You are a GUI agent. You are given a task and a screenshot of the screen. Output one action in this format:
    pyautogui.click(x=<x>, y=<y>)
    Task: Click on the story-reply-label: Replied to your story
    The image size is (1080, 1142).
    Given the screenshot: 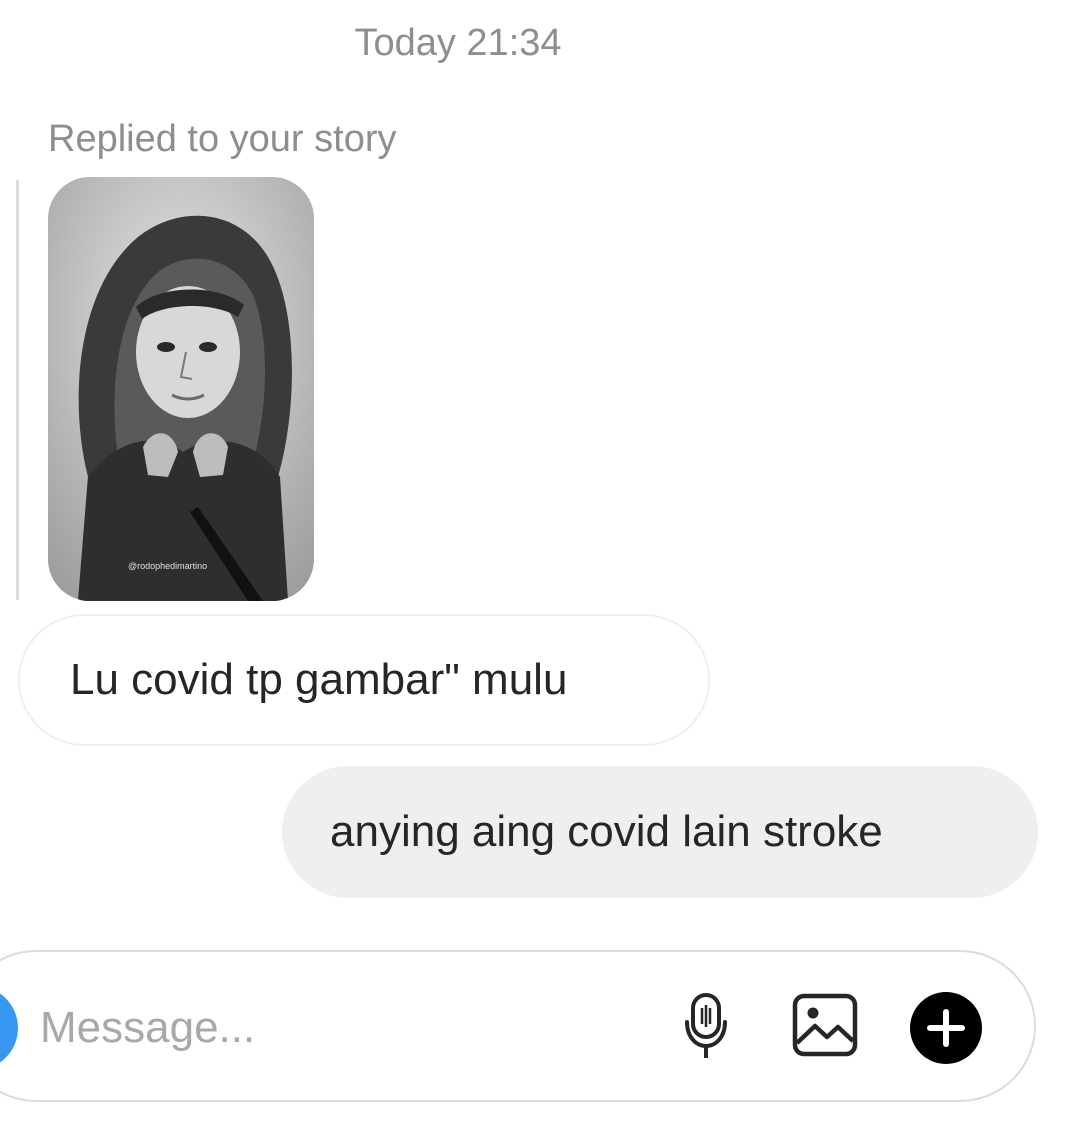 What is the action you would take?
    pyautogui.click(x=222, y=139)
    